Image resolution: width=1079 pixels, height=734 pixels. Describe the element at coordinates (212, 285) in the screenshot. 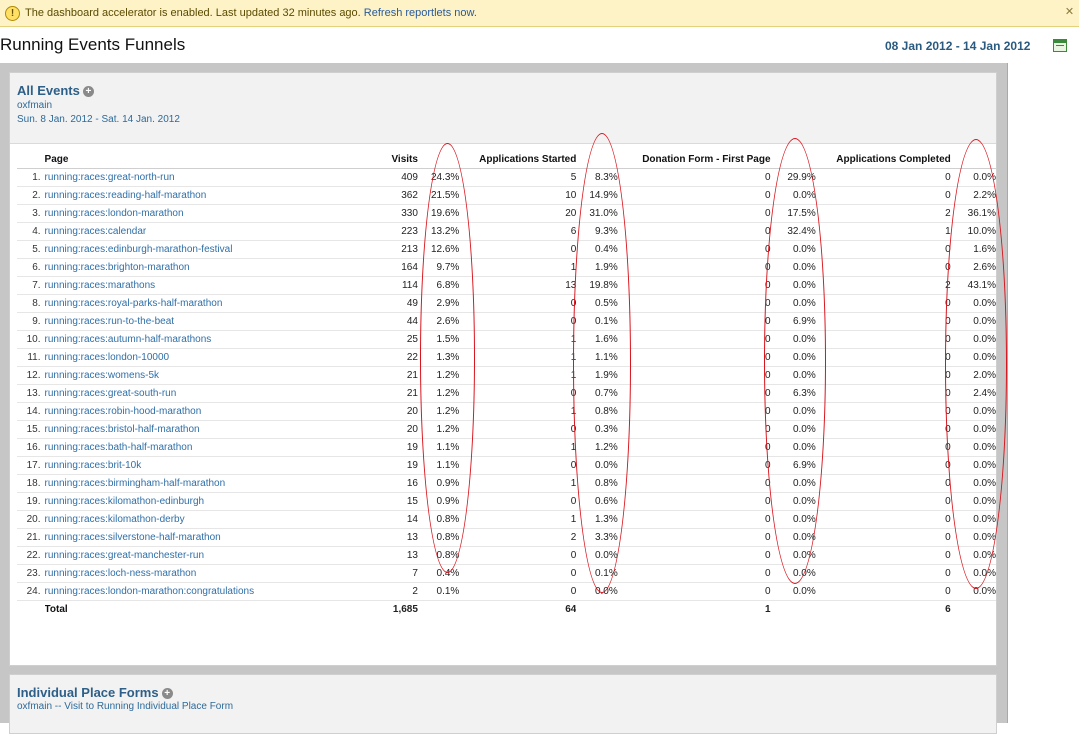

I see `page-link: running:races:marathons` at that location.